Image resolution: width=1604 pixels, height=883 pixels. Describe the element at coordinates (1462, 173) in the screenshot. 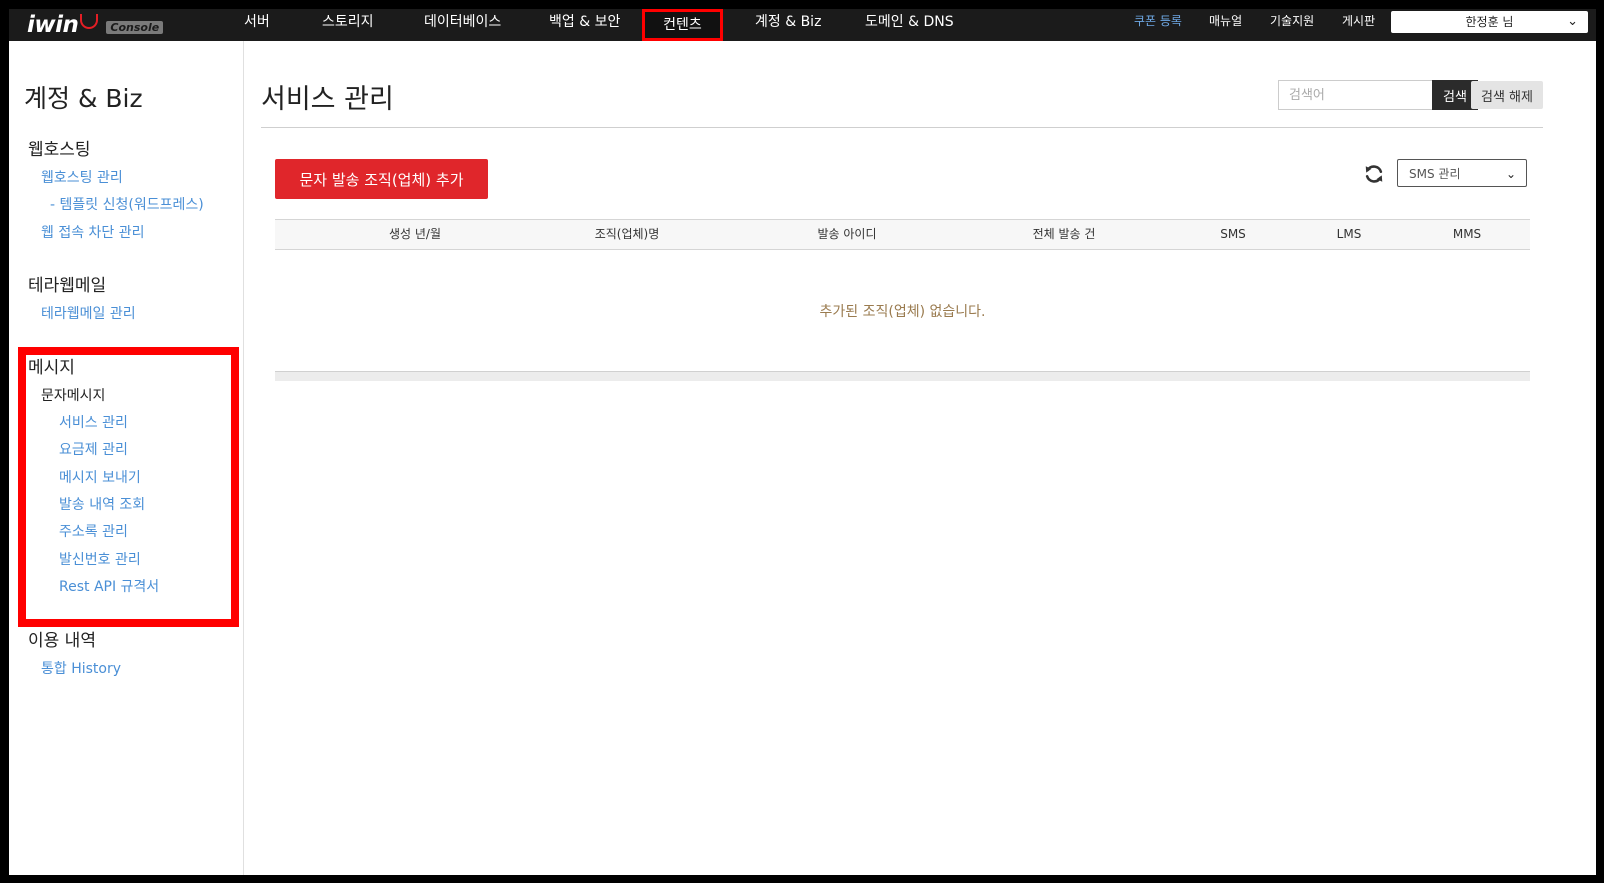

I see `sms-filter-select: SMS 관리 ⌄` at that location.